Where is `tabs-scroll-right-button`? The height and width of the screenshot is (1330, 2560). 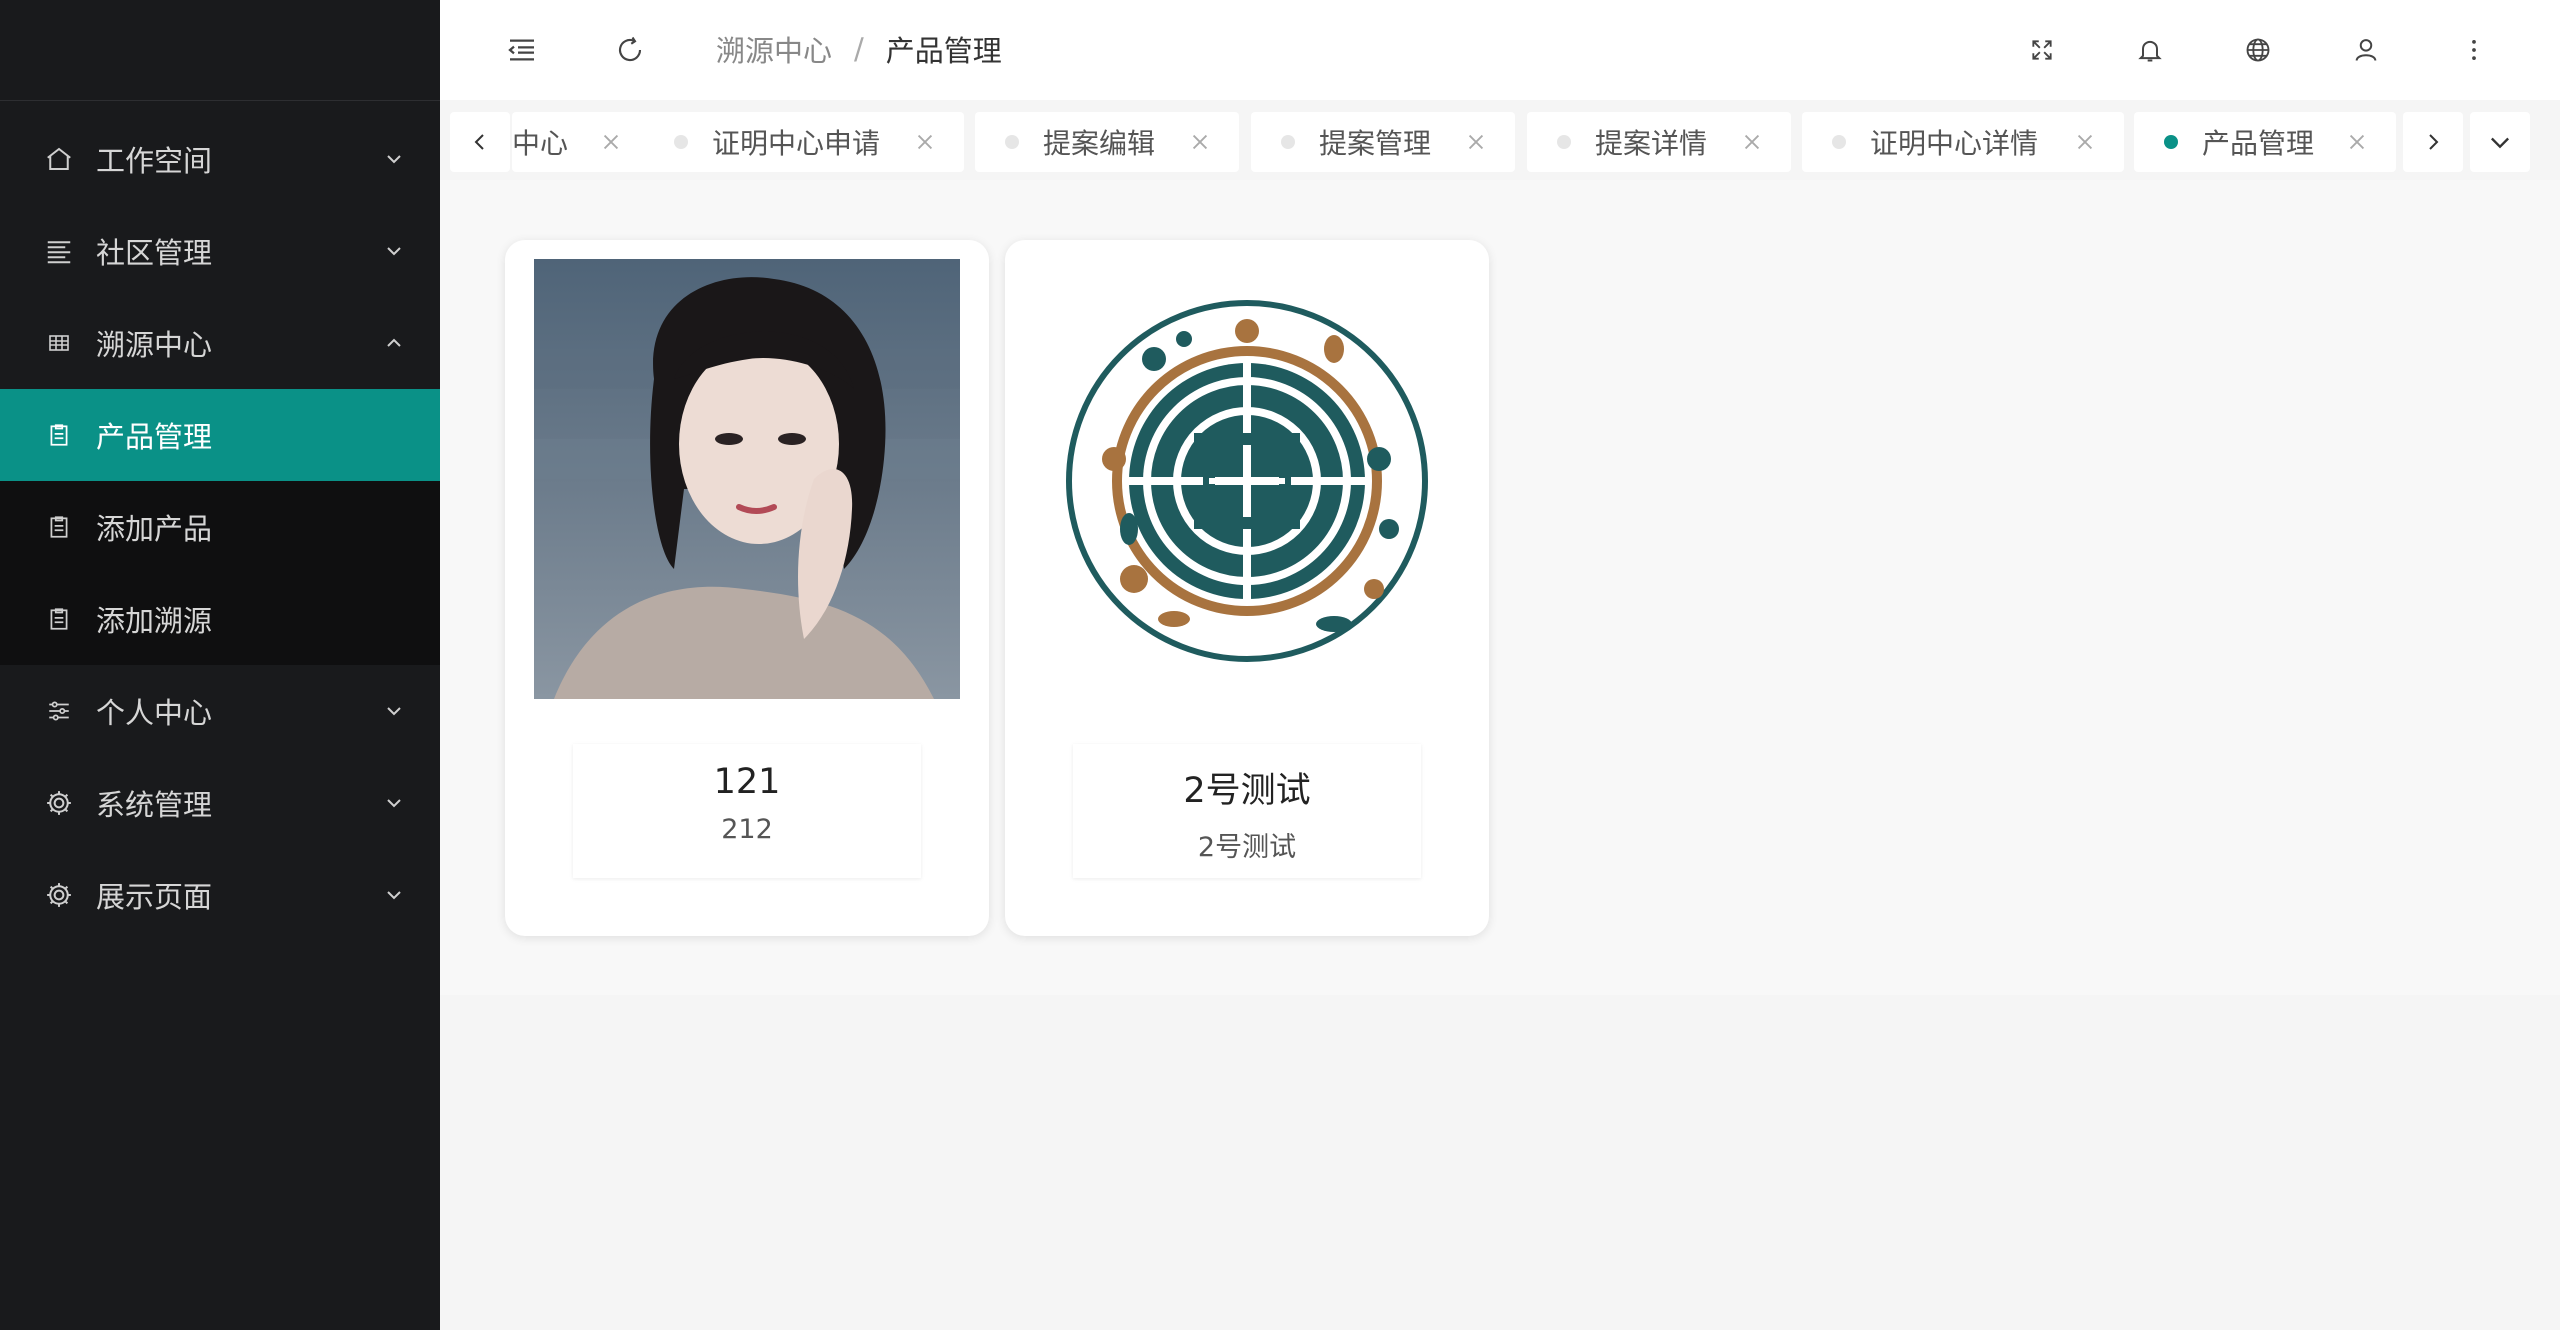 tabs-scroll-right-button is located at coordinates (2433, 142).